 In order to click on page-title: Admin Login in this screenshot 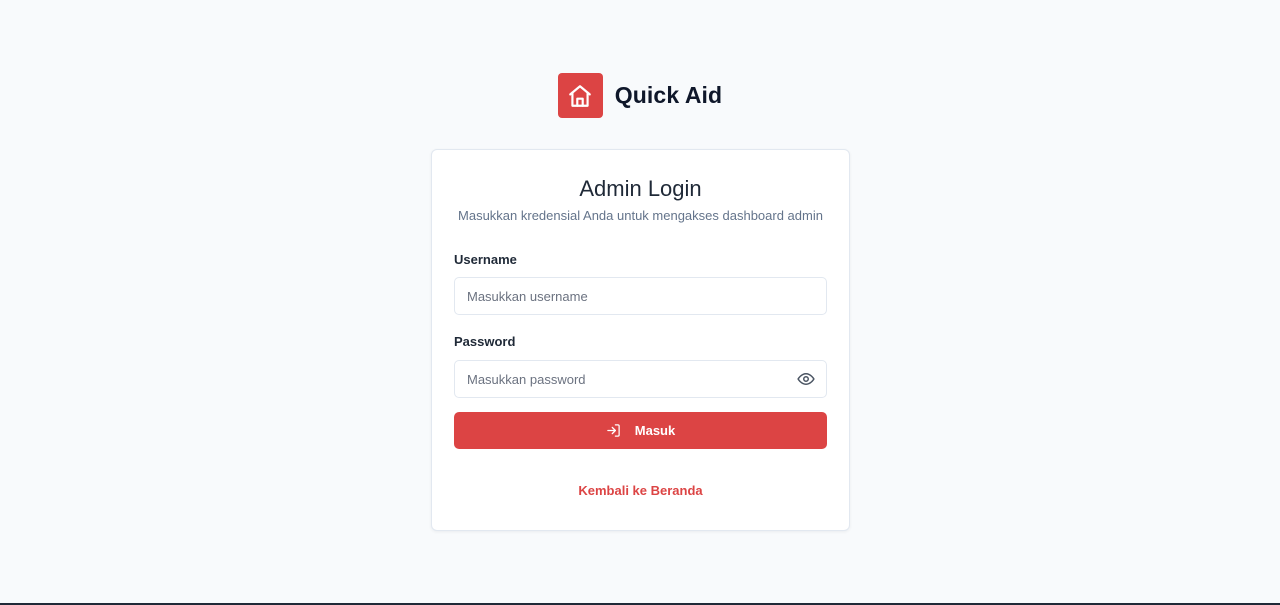, I will do `click(640, 188)`.